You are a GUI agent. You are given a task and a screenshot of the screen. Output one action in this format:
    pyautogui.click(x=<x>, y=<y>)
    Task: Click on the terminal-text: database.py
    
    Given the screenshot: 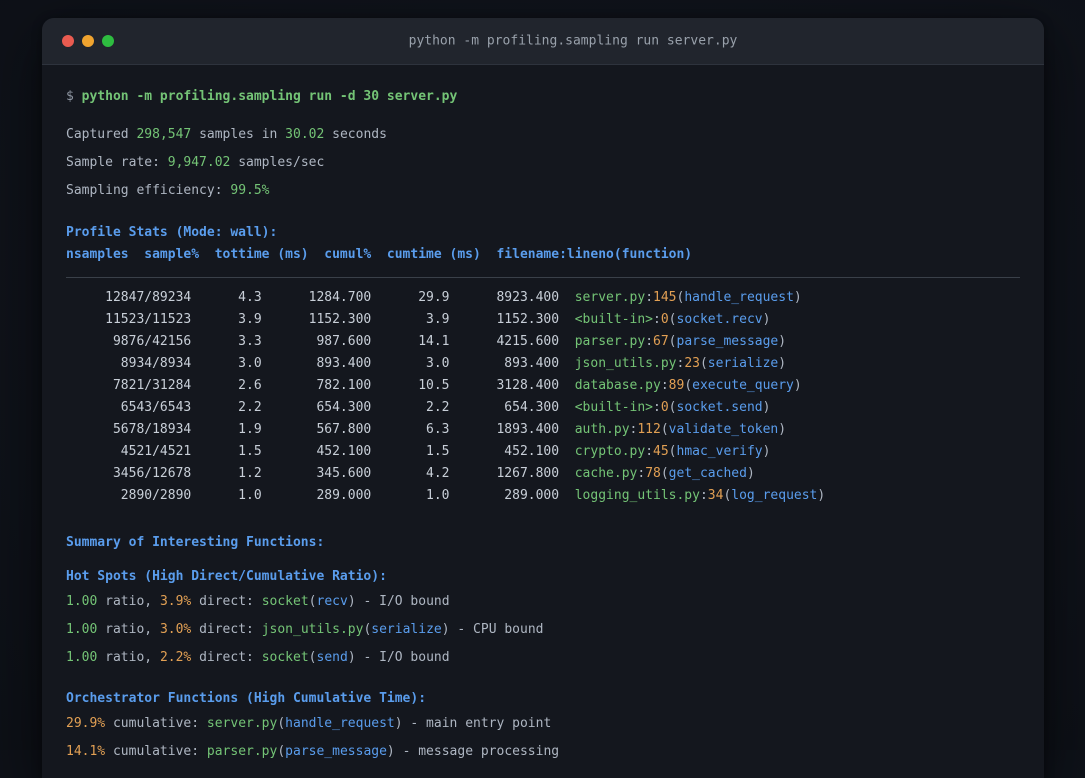 What is the action you would take?
    pyautogui.click(x=617, y=385)
    